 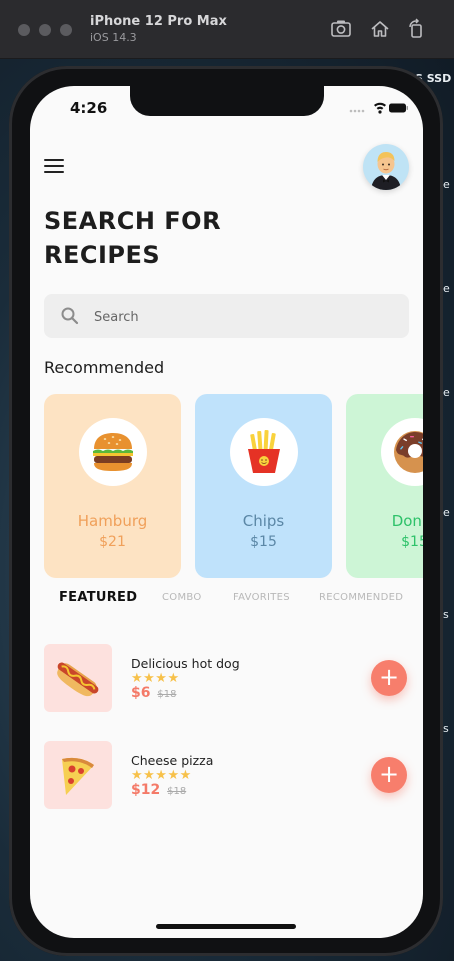 What do you see at coordinates (146, 790) in the screenshot?
I see `item-current-price: $12` at bounding box center [146, 790].